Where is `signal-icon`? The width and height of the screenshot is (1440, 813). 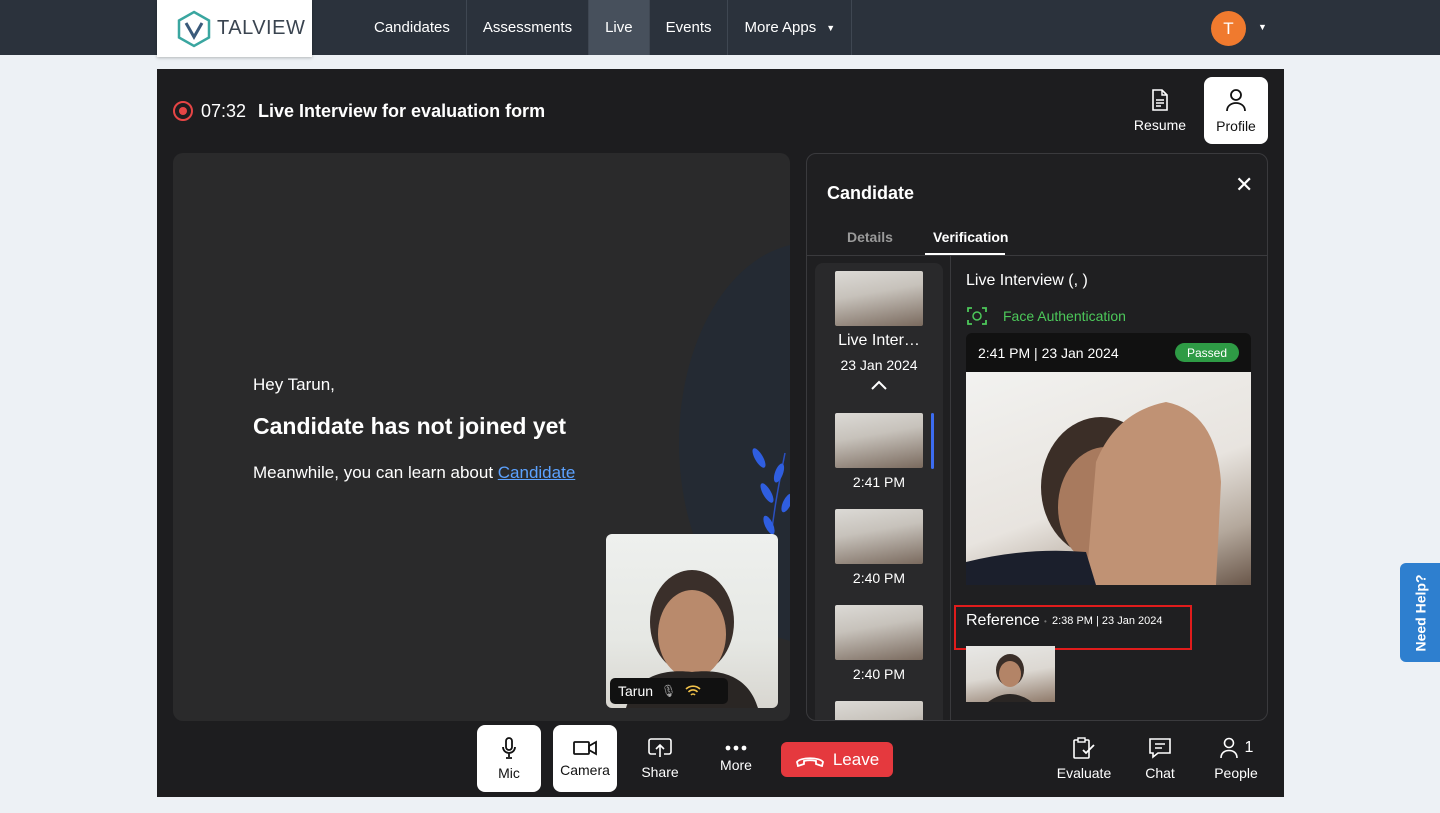 signal-icon is located at coordinates (693, 690).